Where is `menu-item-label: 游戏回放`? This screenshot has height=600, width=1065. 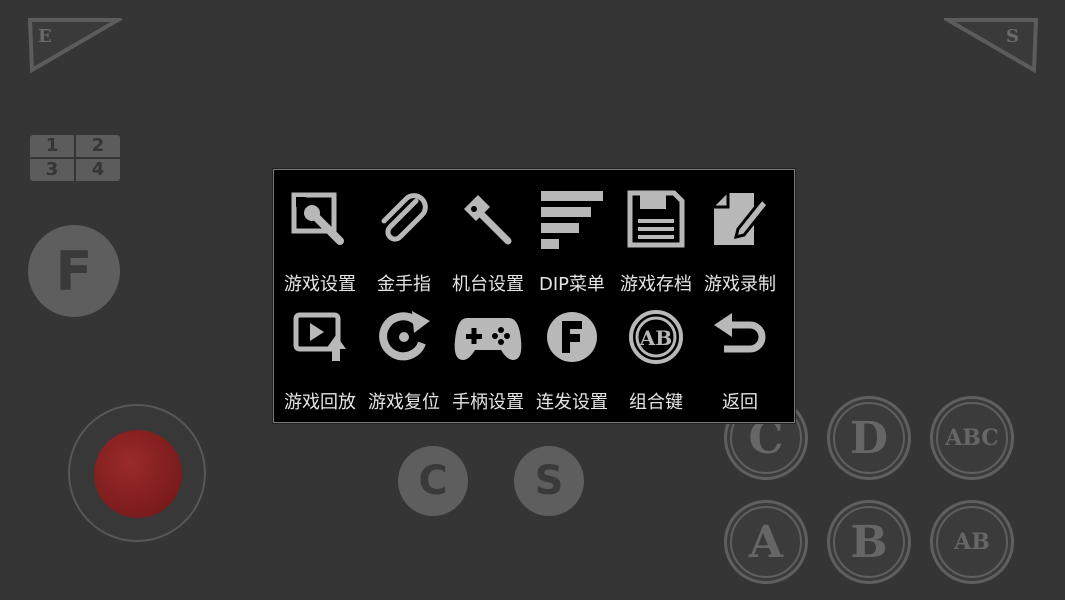 menu-item-label: 游戏回放 is located at coordinates (320, 402).